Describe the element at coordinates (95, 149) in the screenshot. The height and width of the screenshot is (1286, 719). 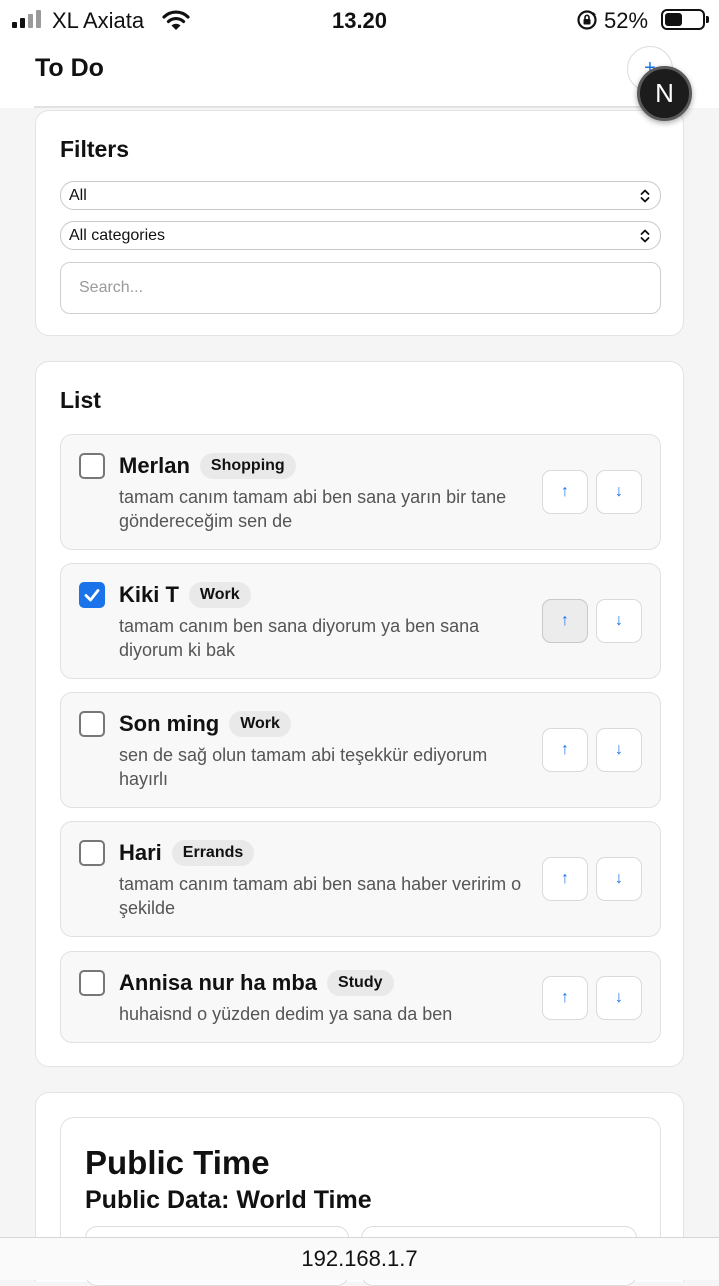
I see `filters-title: Filters` at that location.